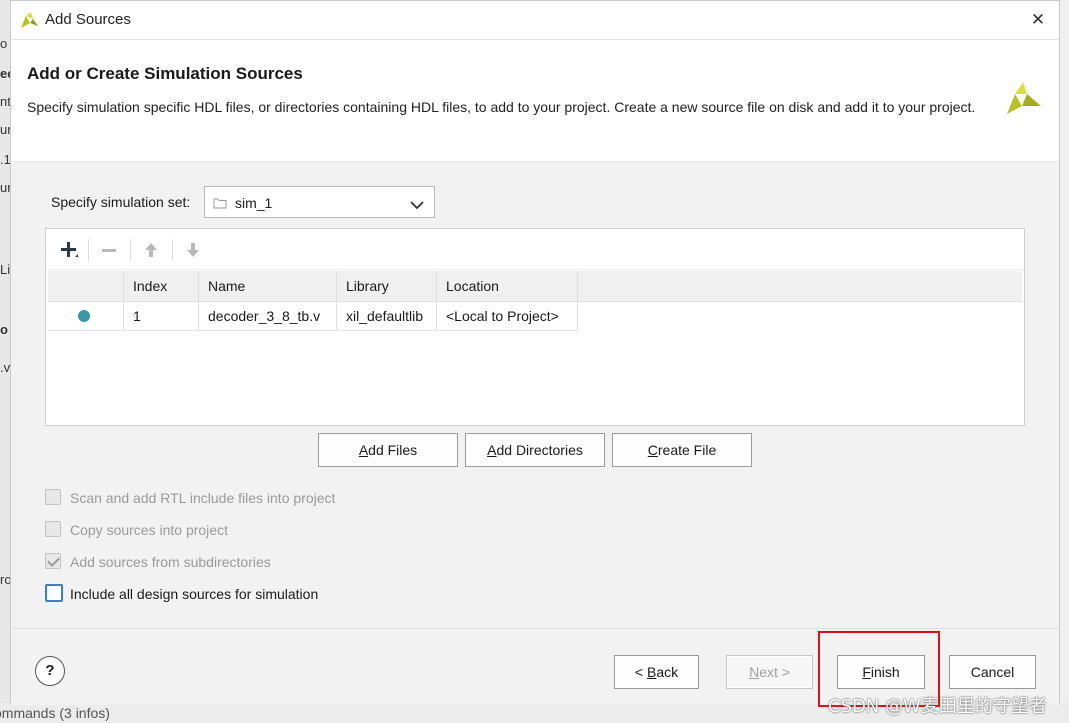  What do you see at coordinates (5, 73) in the screenshot?
I see `background-text: ec` at bounding box center [5, 73].